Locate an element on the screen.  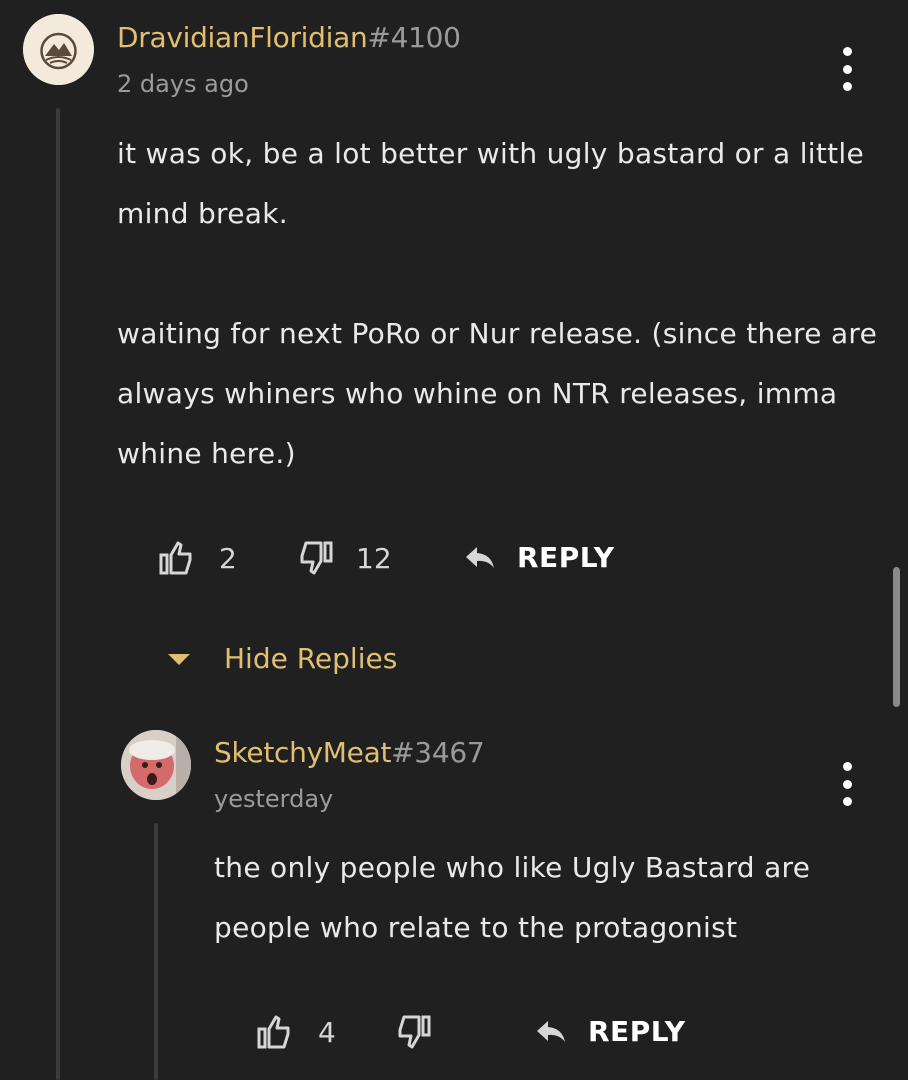
comment-author: SketchyMeat#3467 is located at coordinates (349, 752).